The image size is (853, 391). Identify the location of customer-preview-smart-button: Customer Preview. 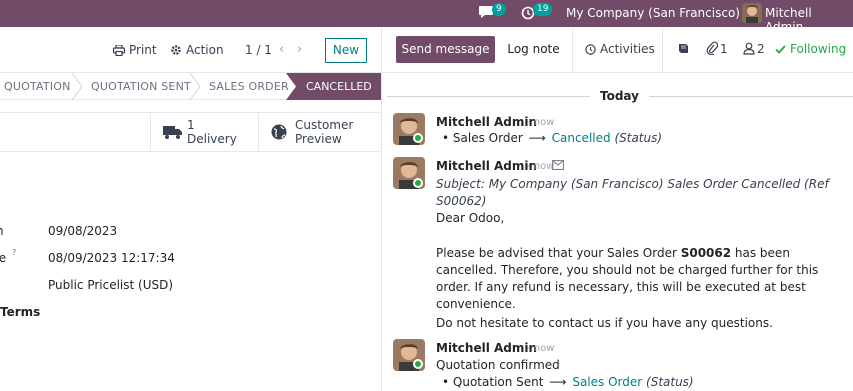
(319, 132).